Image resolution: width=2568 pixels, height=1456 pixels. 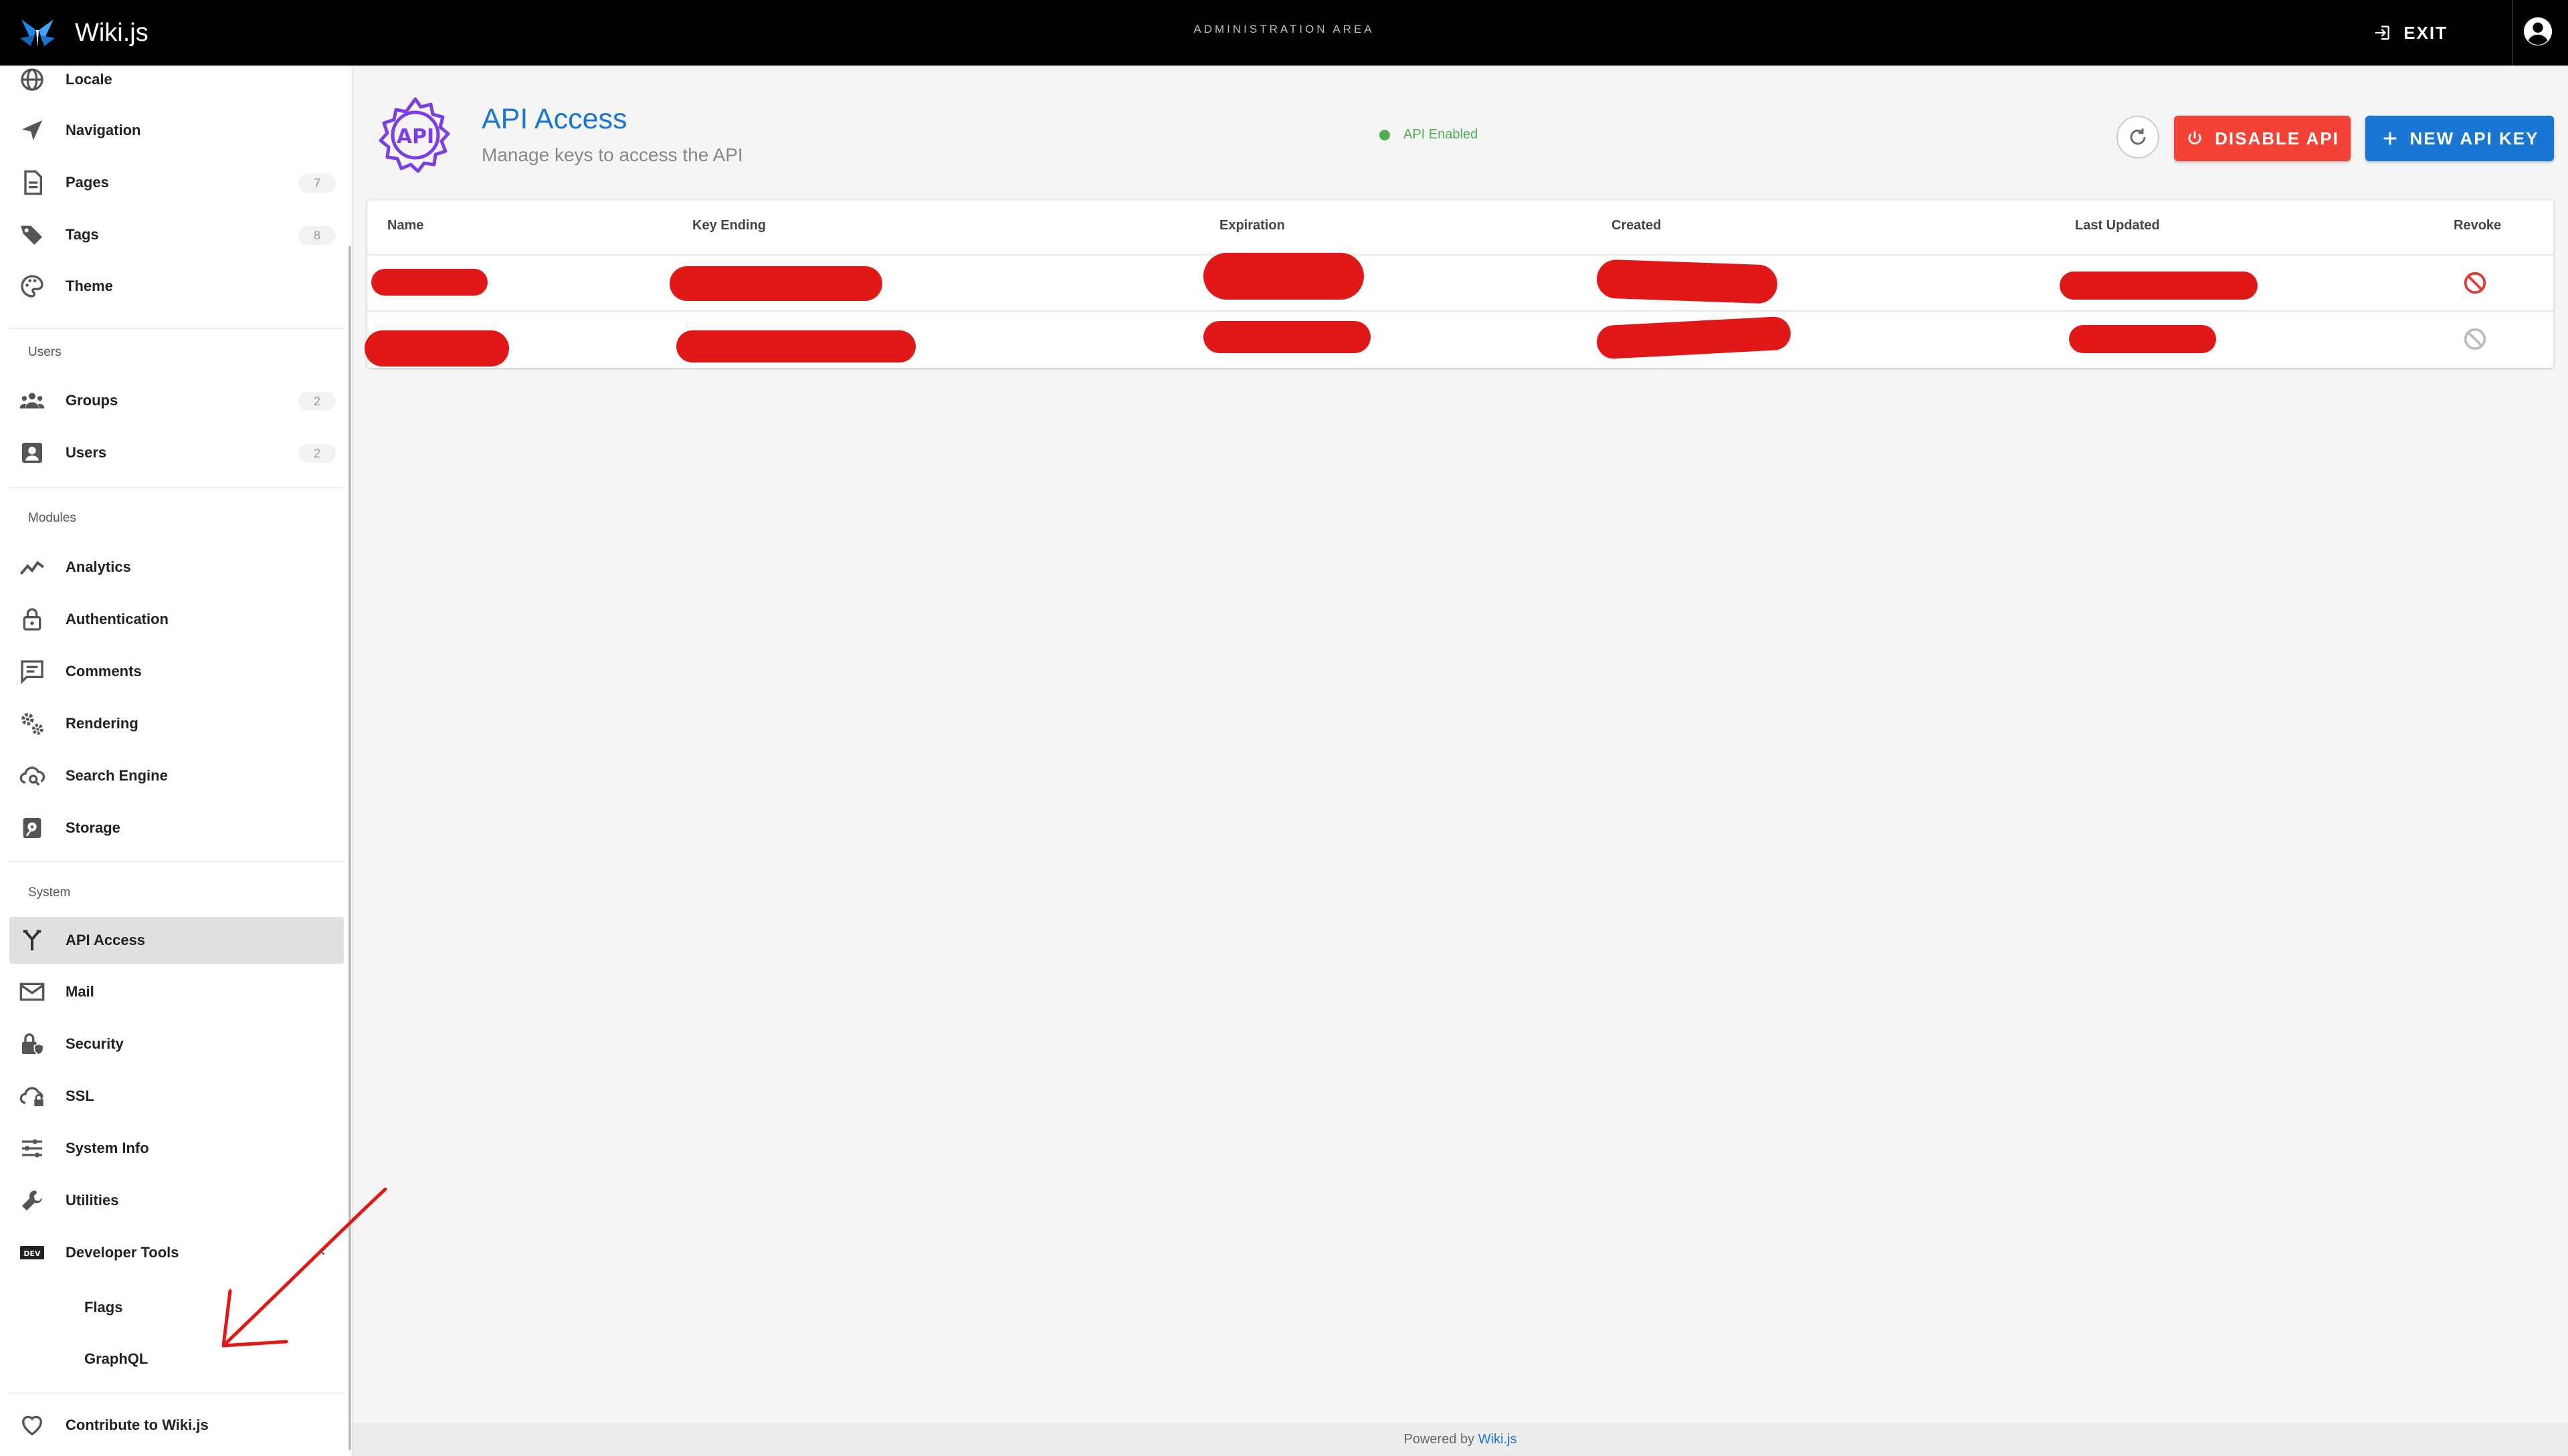 I want to click on sidebar-item-comments: Comments, so click(x=176, y=671).